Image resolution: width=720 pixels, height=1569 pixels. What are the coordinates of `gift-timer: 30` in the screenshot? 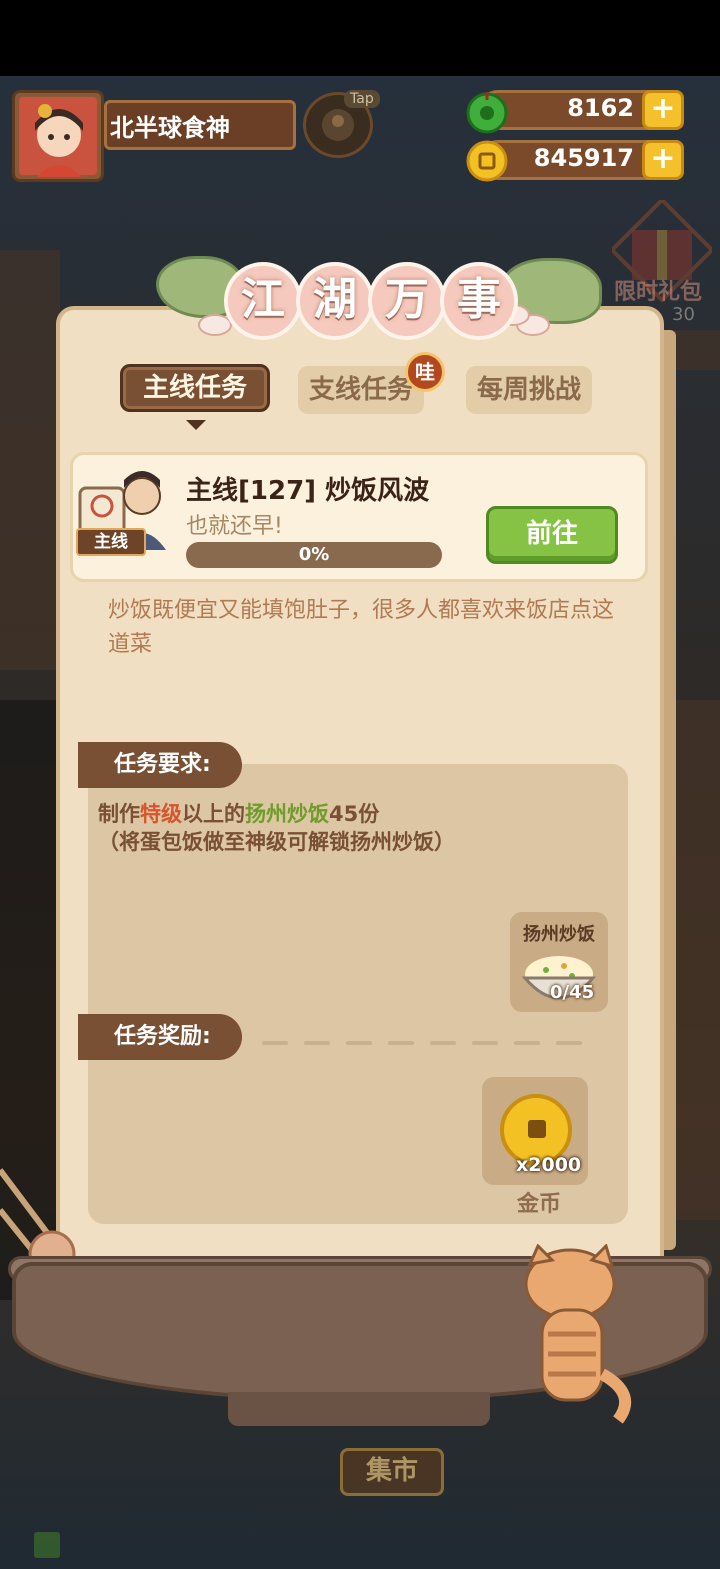 It's located at (683, 314).